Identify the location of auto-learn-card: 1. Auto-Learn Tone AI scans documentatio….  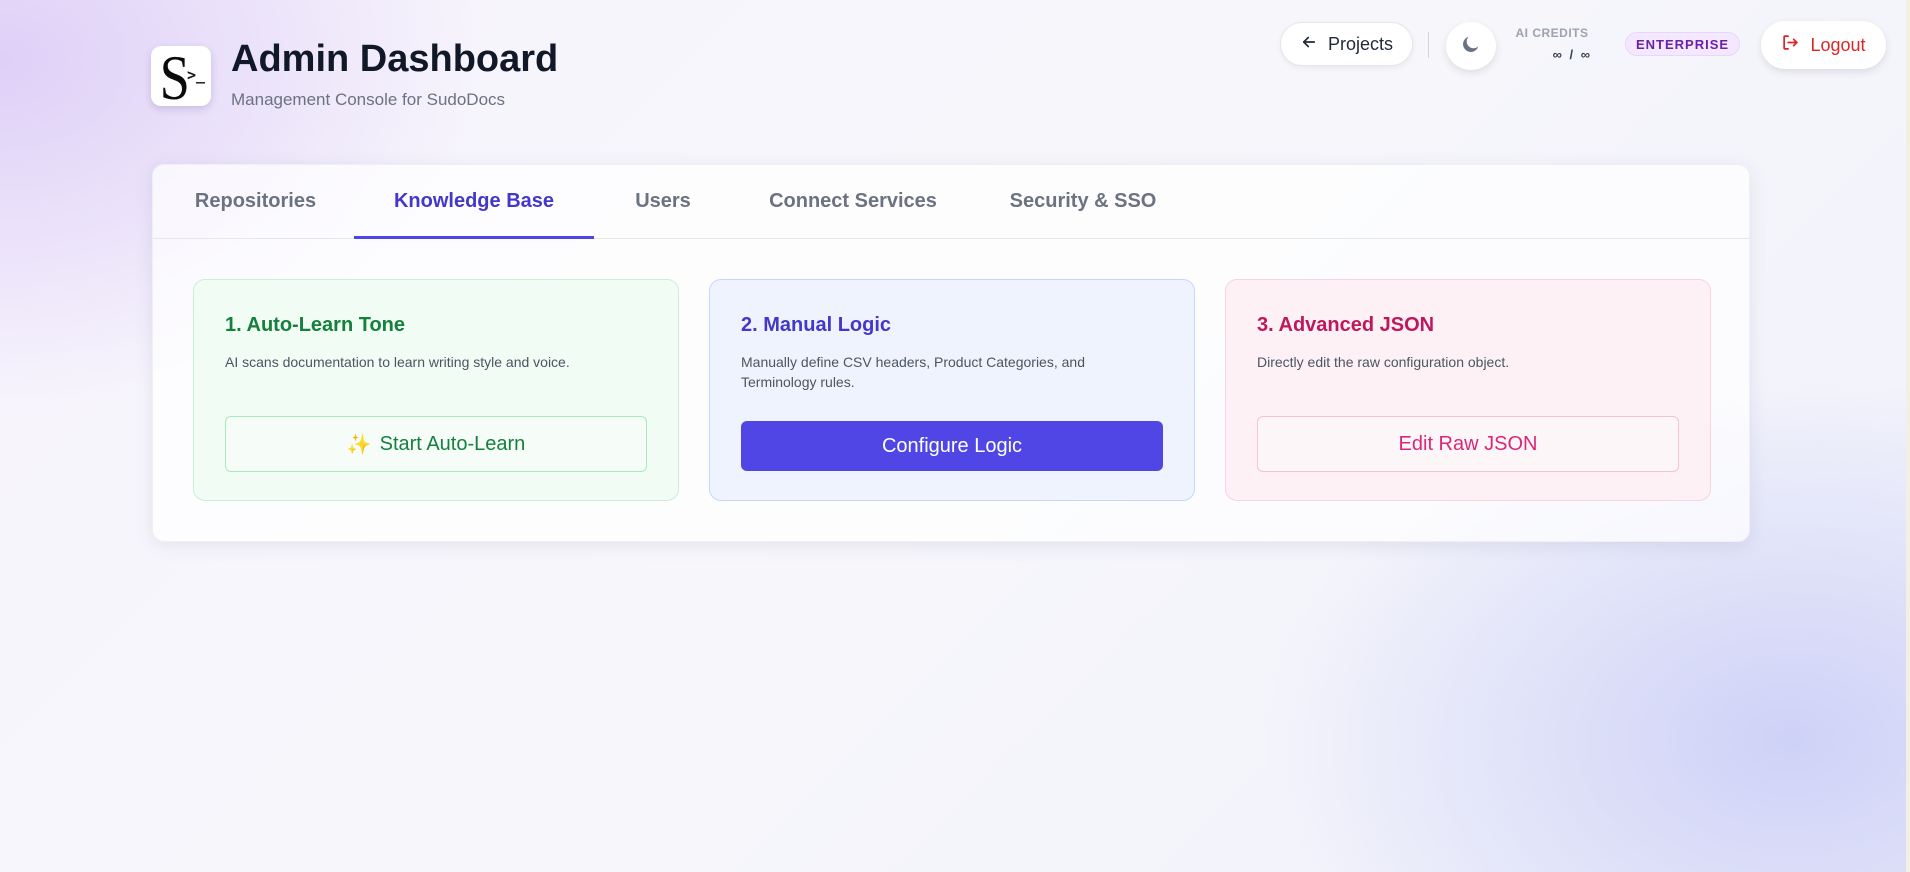
(436, 390).